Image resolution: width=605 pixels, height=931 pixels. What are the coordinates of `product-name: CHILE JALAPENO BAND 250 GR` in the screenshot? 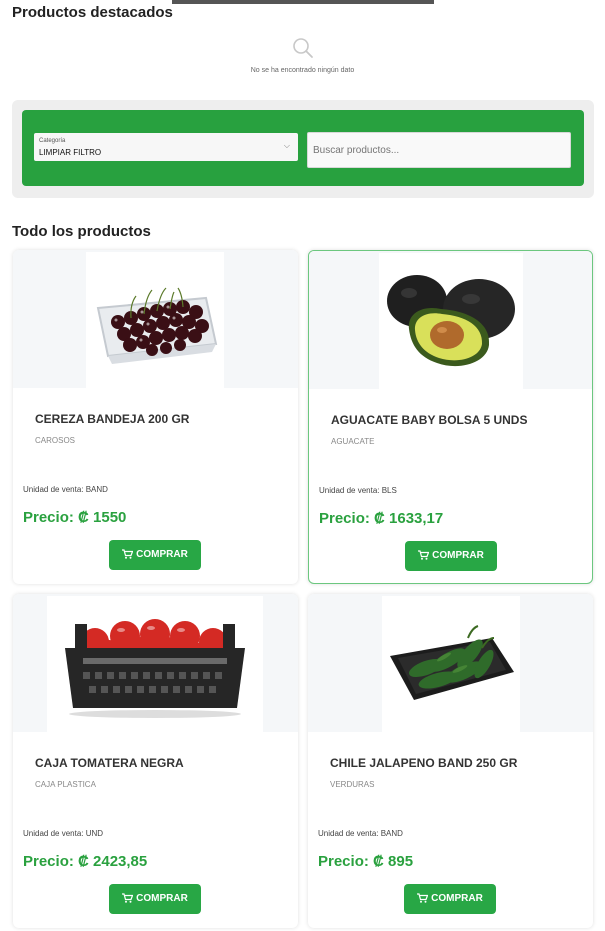 It's located at (424, 763).